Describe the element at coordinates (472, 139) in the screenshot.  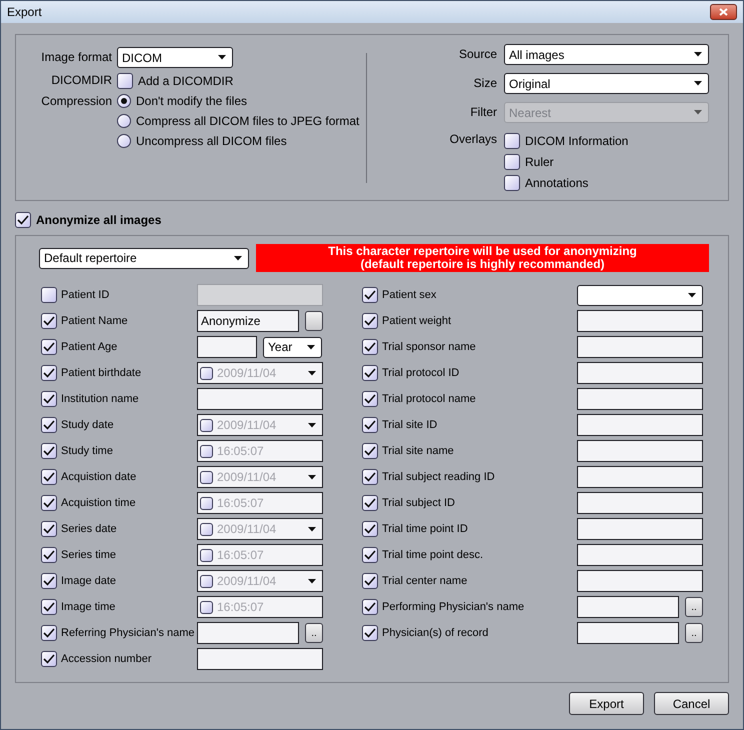
I see `field-label: Overlays` at that location.